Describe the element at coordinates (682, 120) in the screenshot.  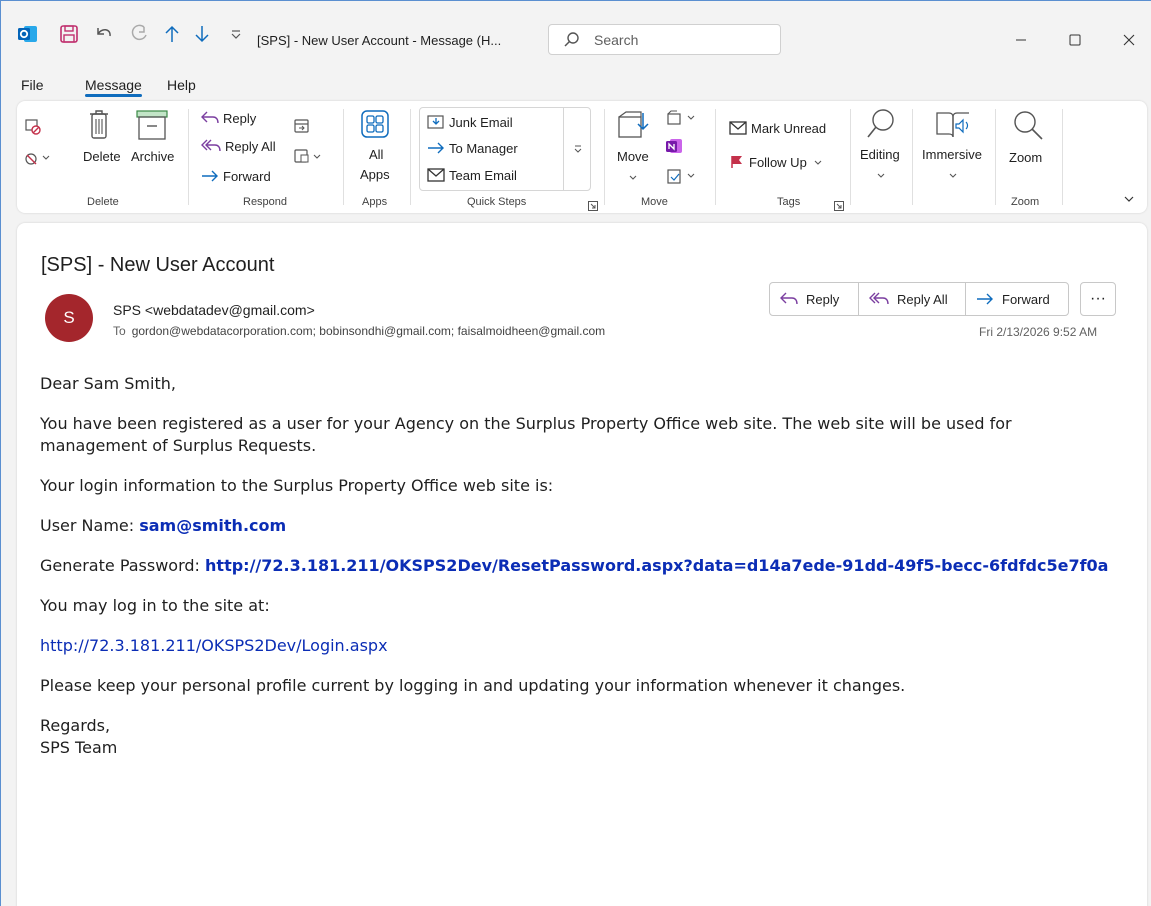
I see `rules-icon` at that location.